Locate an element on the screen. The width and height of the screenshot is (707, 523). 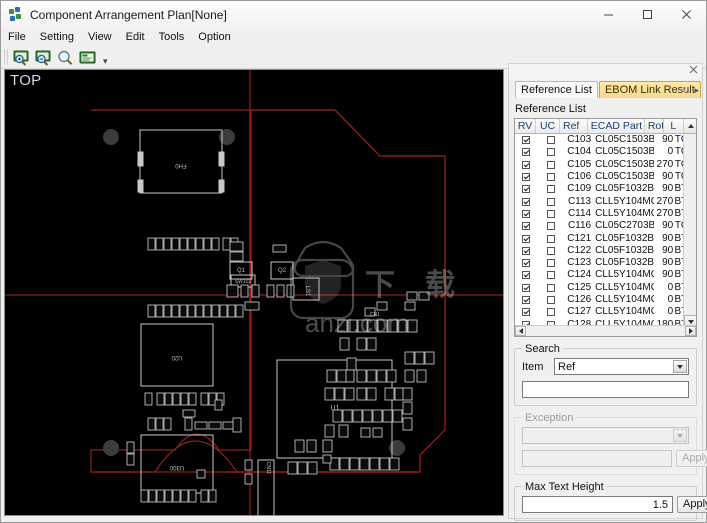
display-board-icon is located at coordinates (87, 57).